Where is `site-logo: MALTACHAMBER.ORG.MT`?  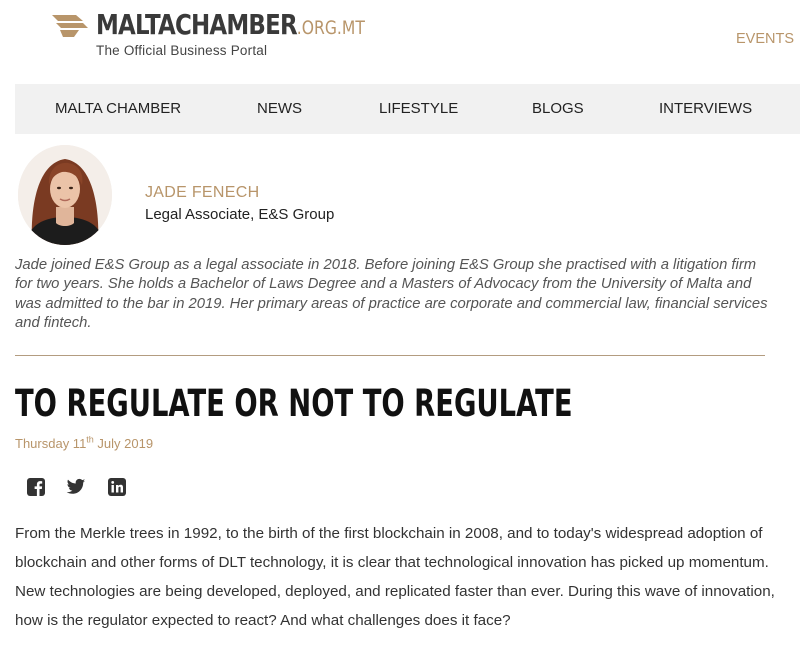 site-logo: MALTACHAMBER.ORG.MT is located at coordinates (230, 26).